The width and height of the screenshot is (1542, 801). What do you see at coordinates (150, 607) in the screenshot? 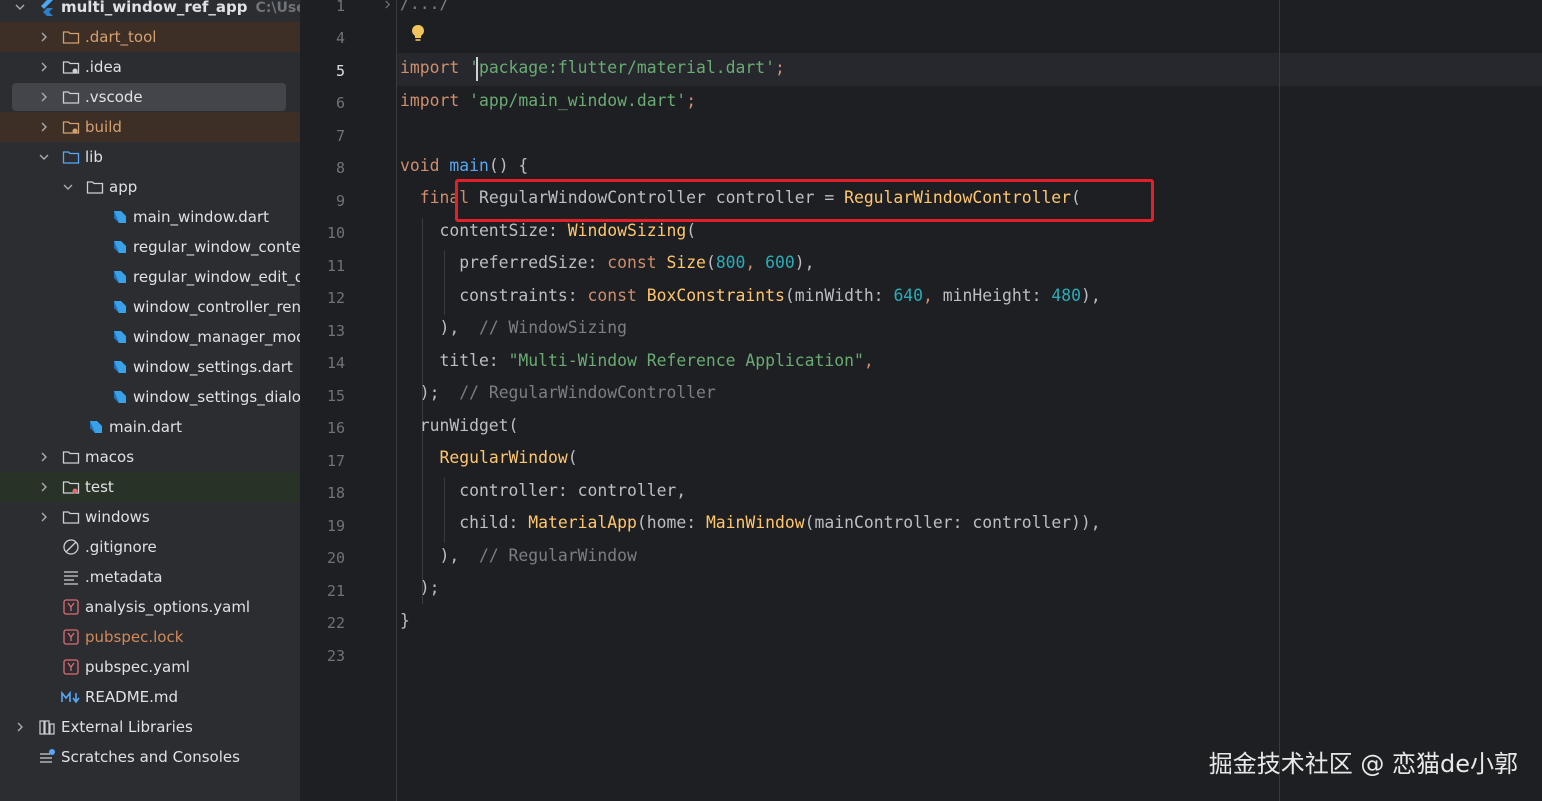
I see `tree-item-analysis-options: analysis_options.yaml` at bounding box center [150, 607].